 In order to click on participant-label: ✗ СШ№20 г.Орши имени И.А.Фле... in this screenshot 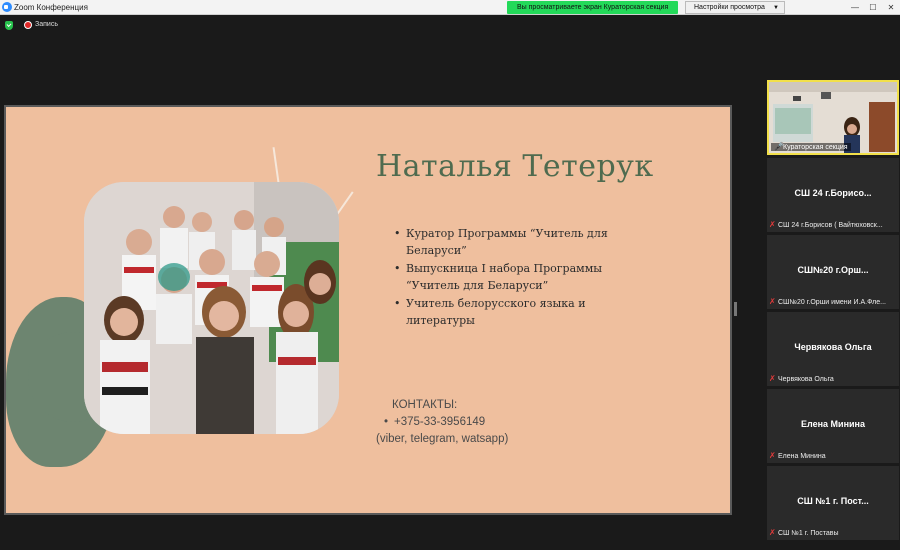, I will do `click(833, 302)`.